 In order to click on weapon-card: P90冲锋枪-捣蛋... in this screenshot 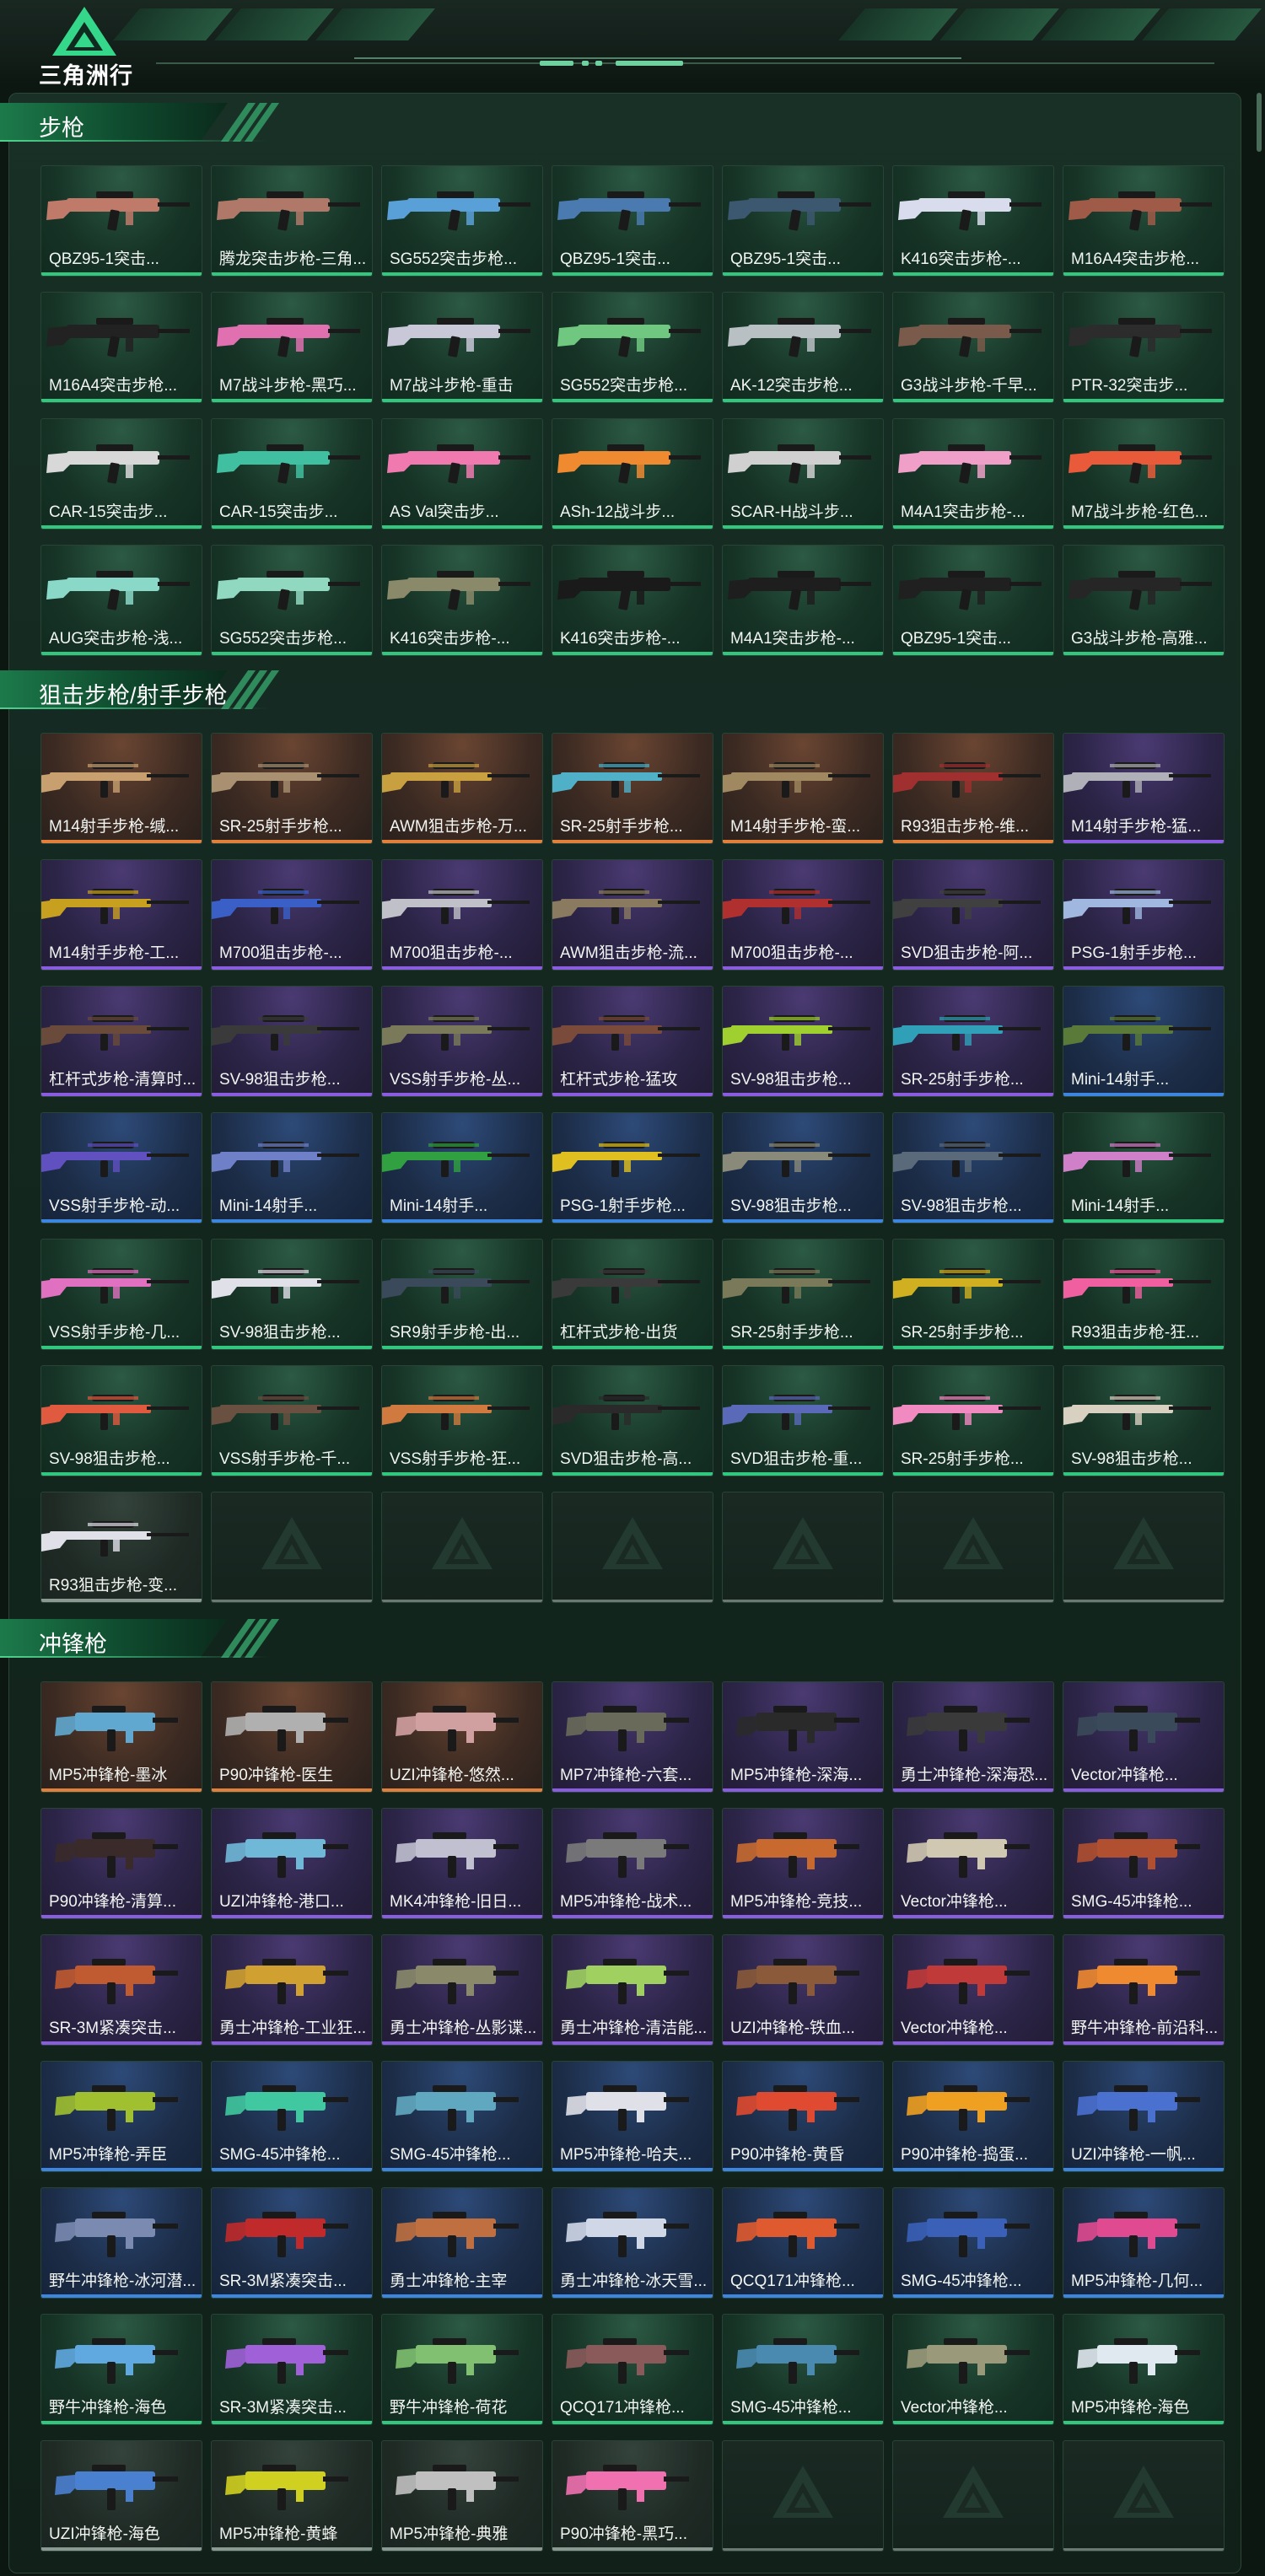, I will do `click(973, 2116)`.